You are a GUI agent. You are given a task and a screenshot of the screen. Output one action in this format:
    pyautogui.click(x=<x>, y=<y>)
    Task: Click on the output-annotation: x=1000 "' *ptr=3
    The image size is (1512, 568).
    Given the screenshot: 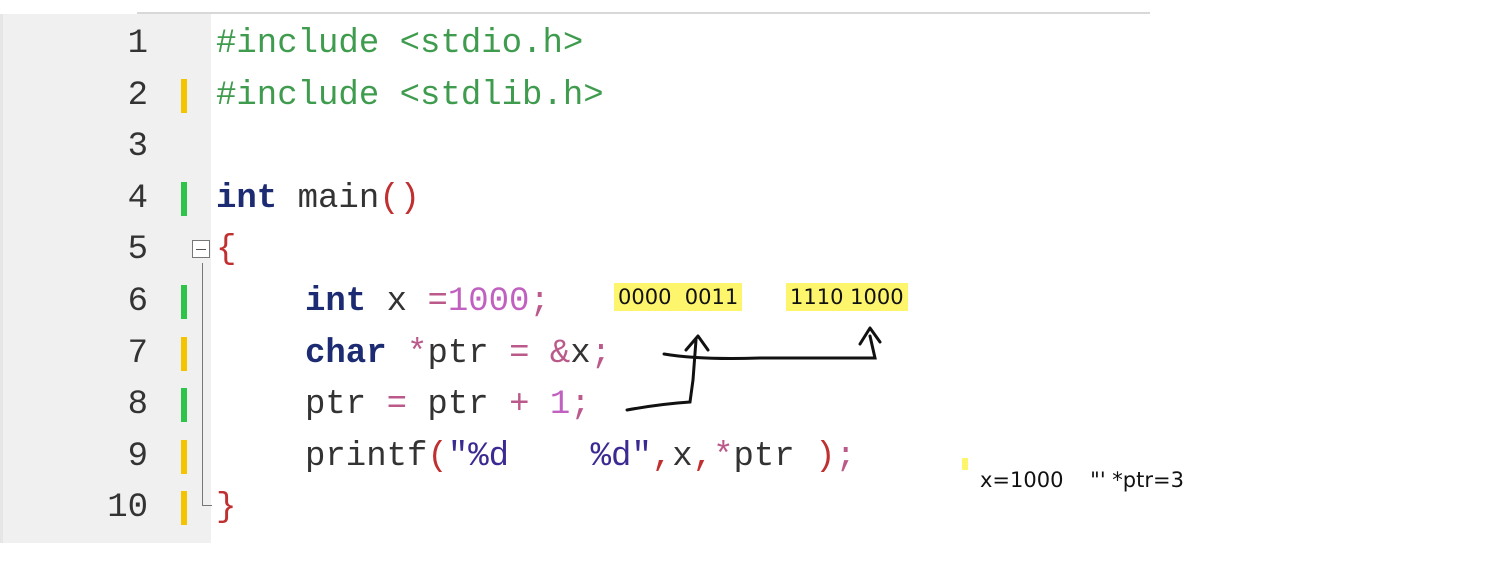 What is the action you would take?
    pyautogui.click(x=1082, y=480)
    